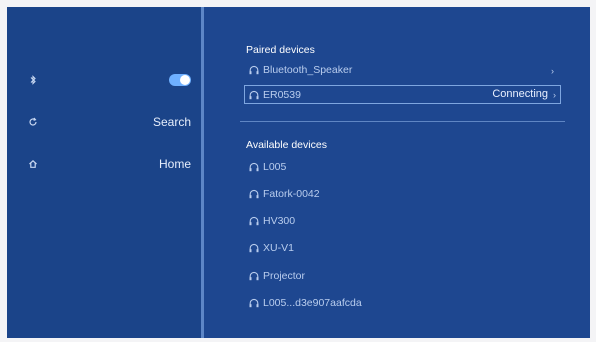 This screenshot has width=596, height=342. I want to click on device-name: Bluetooth_Speaker, so click(308, 70).